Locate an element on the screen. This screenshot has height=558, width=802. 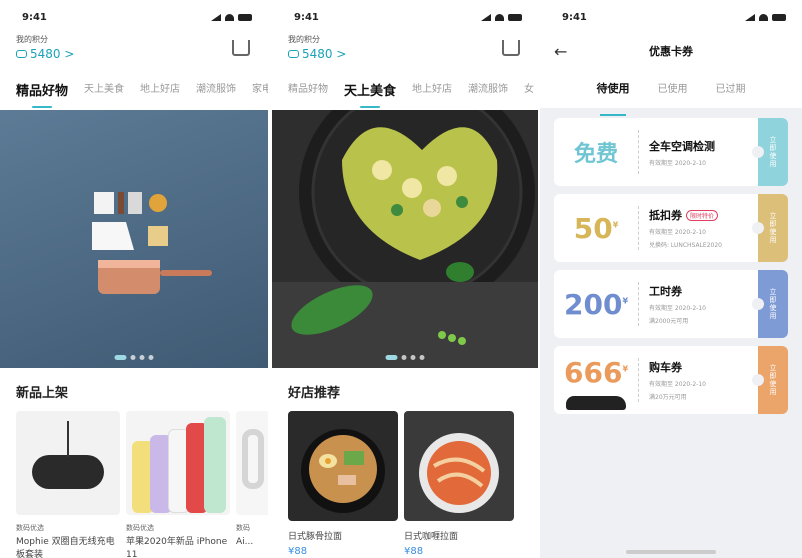
tab-expired: 已过期 is located at coordinates (731, 94).